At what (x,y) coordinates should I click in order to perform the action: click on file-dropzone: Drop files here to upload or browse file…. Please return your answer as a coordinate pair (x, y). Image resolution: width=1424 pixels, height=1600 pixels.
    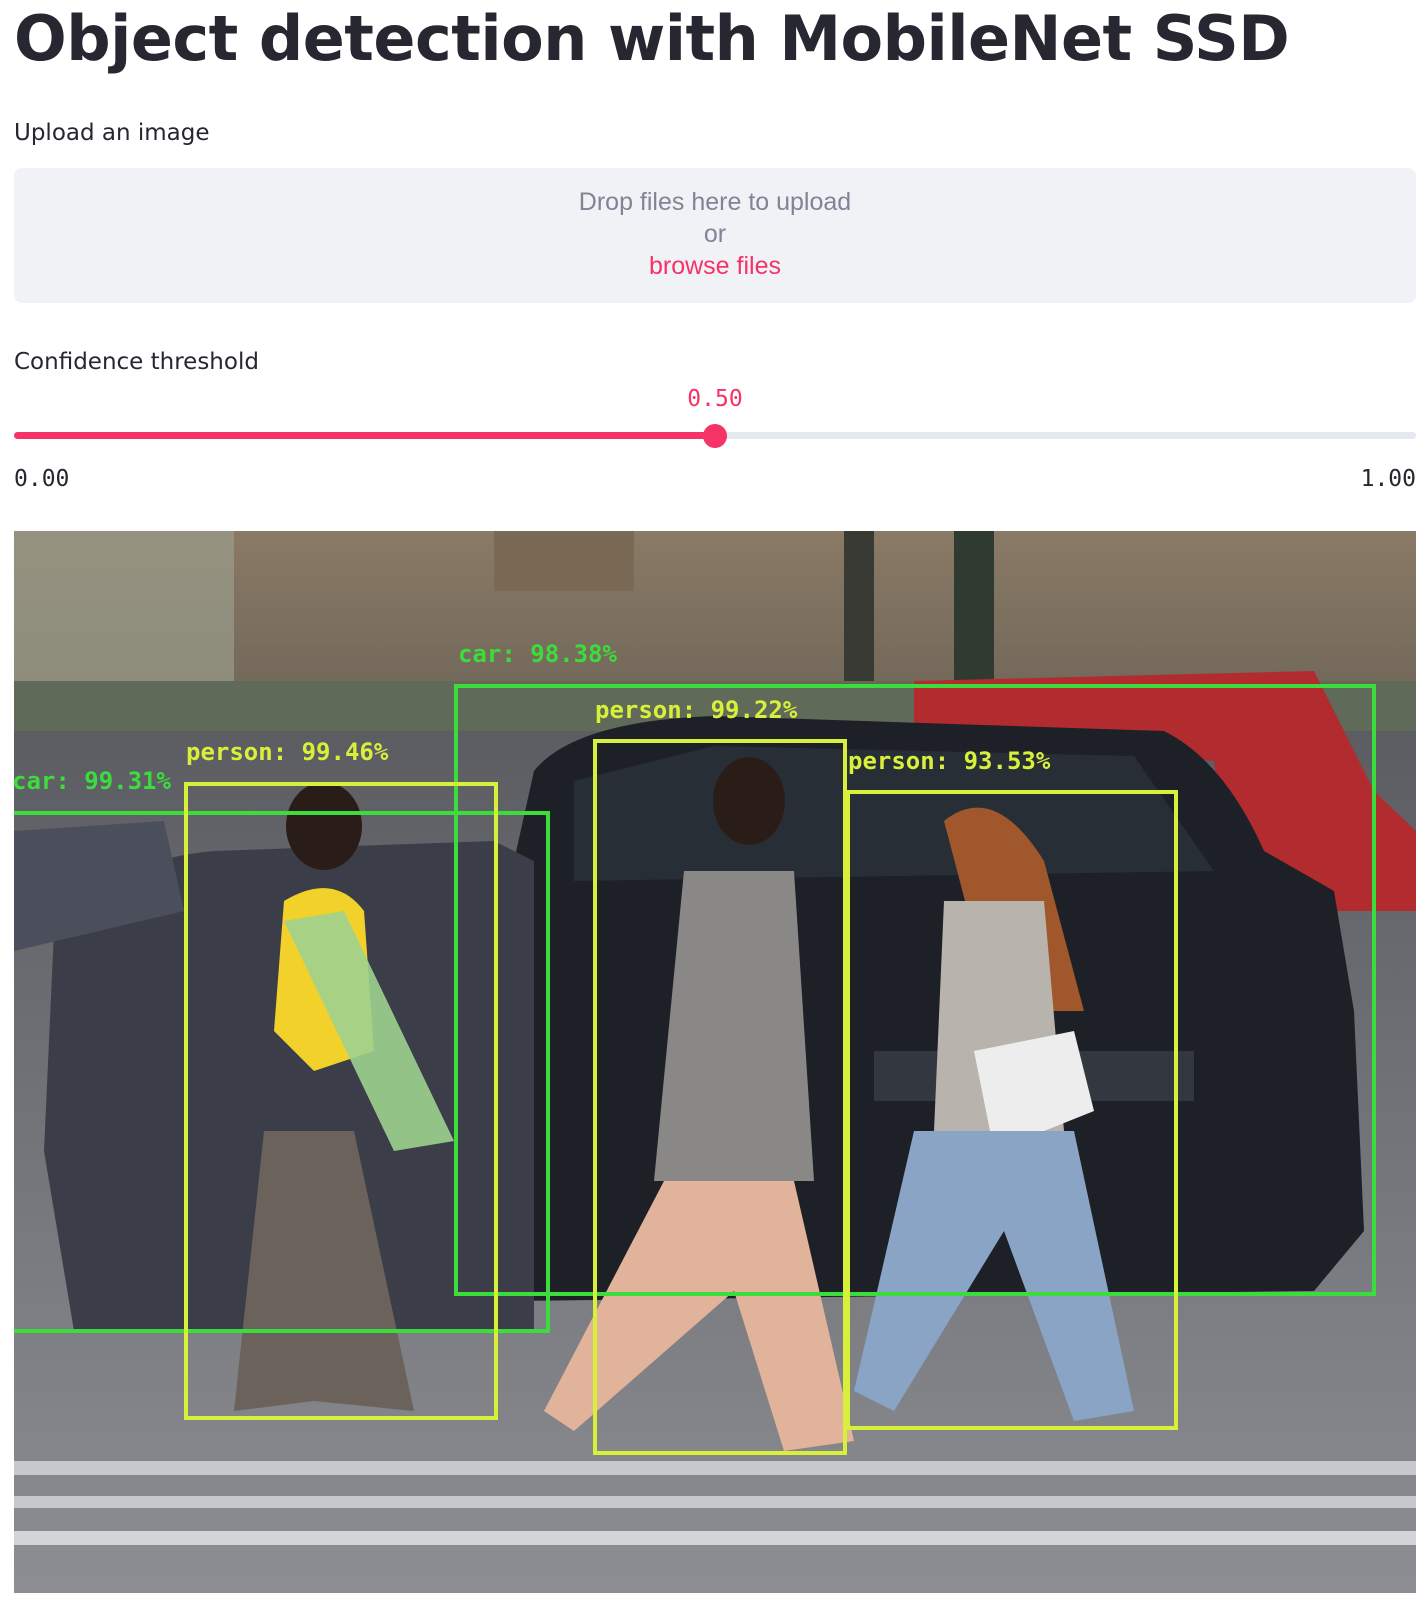
    Looking at the image, I should click on (715, 235).